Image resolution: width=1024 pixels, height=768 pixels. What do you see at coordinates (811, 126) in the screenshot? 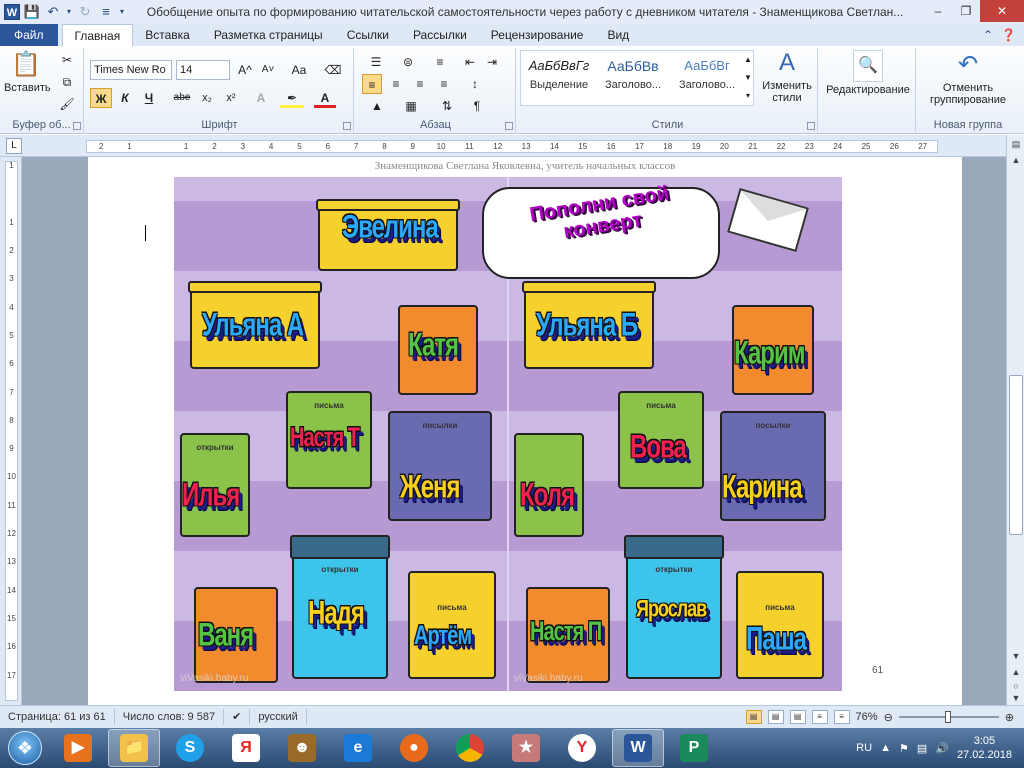
I see `styles-launcher-icon` at bounding box center [811, 126].